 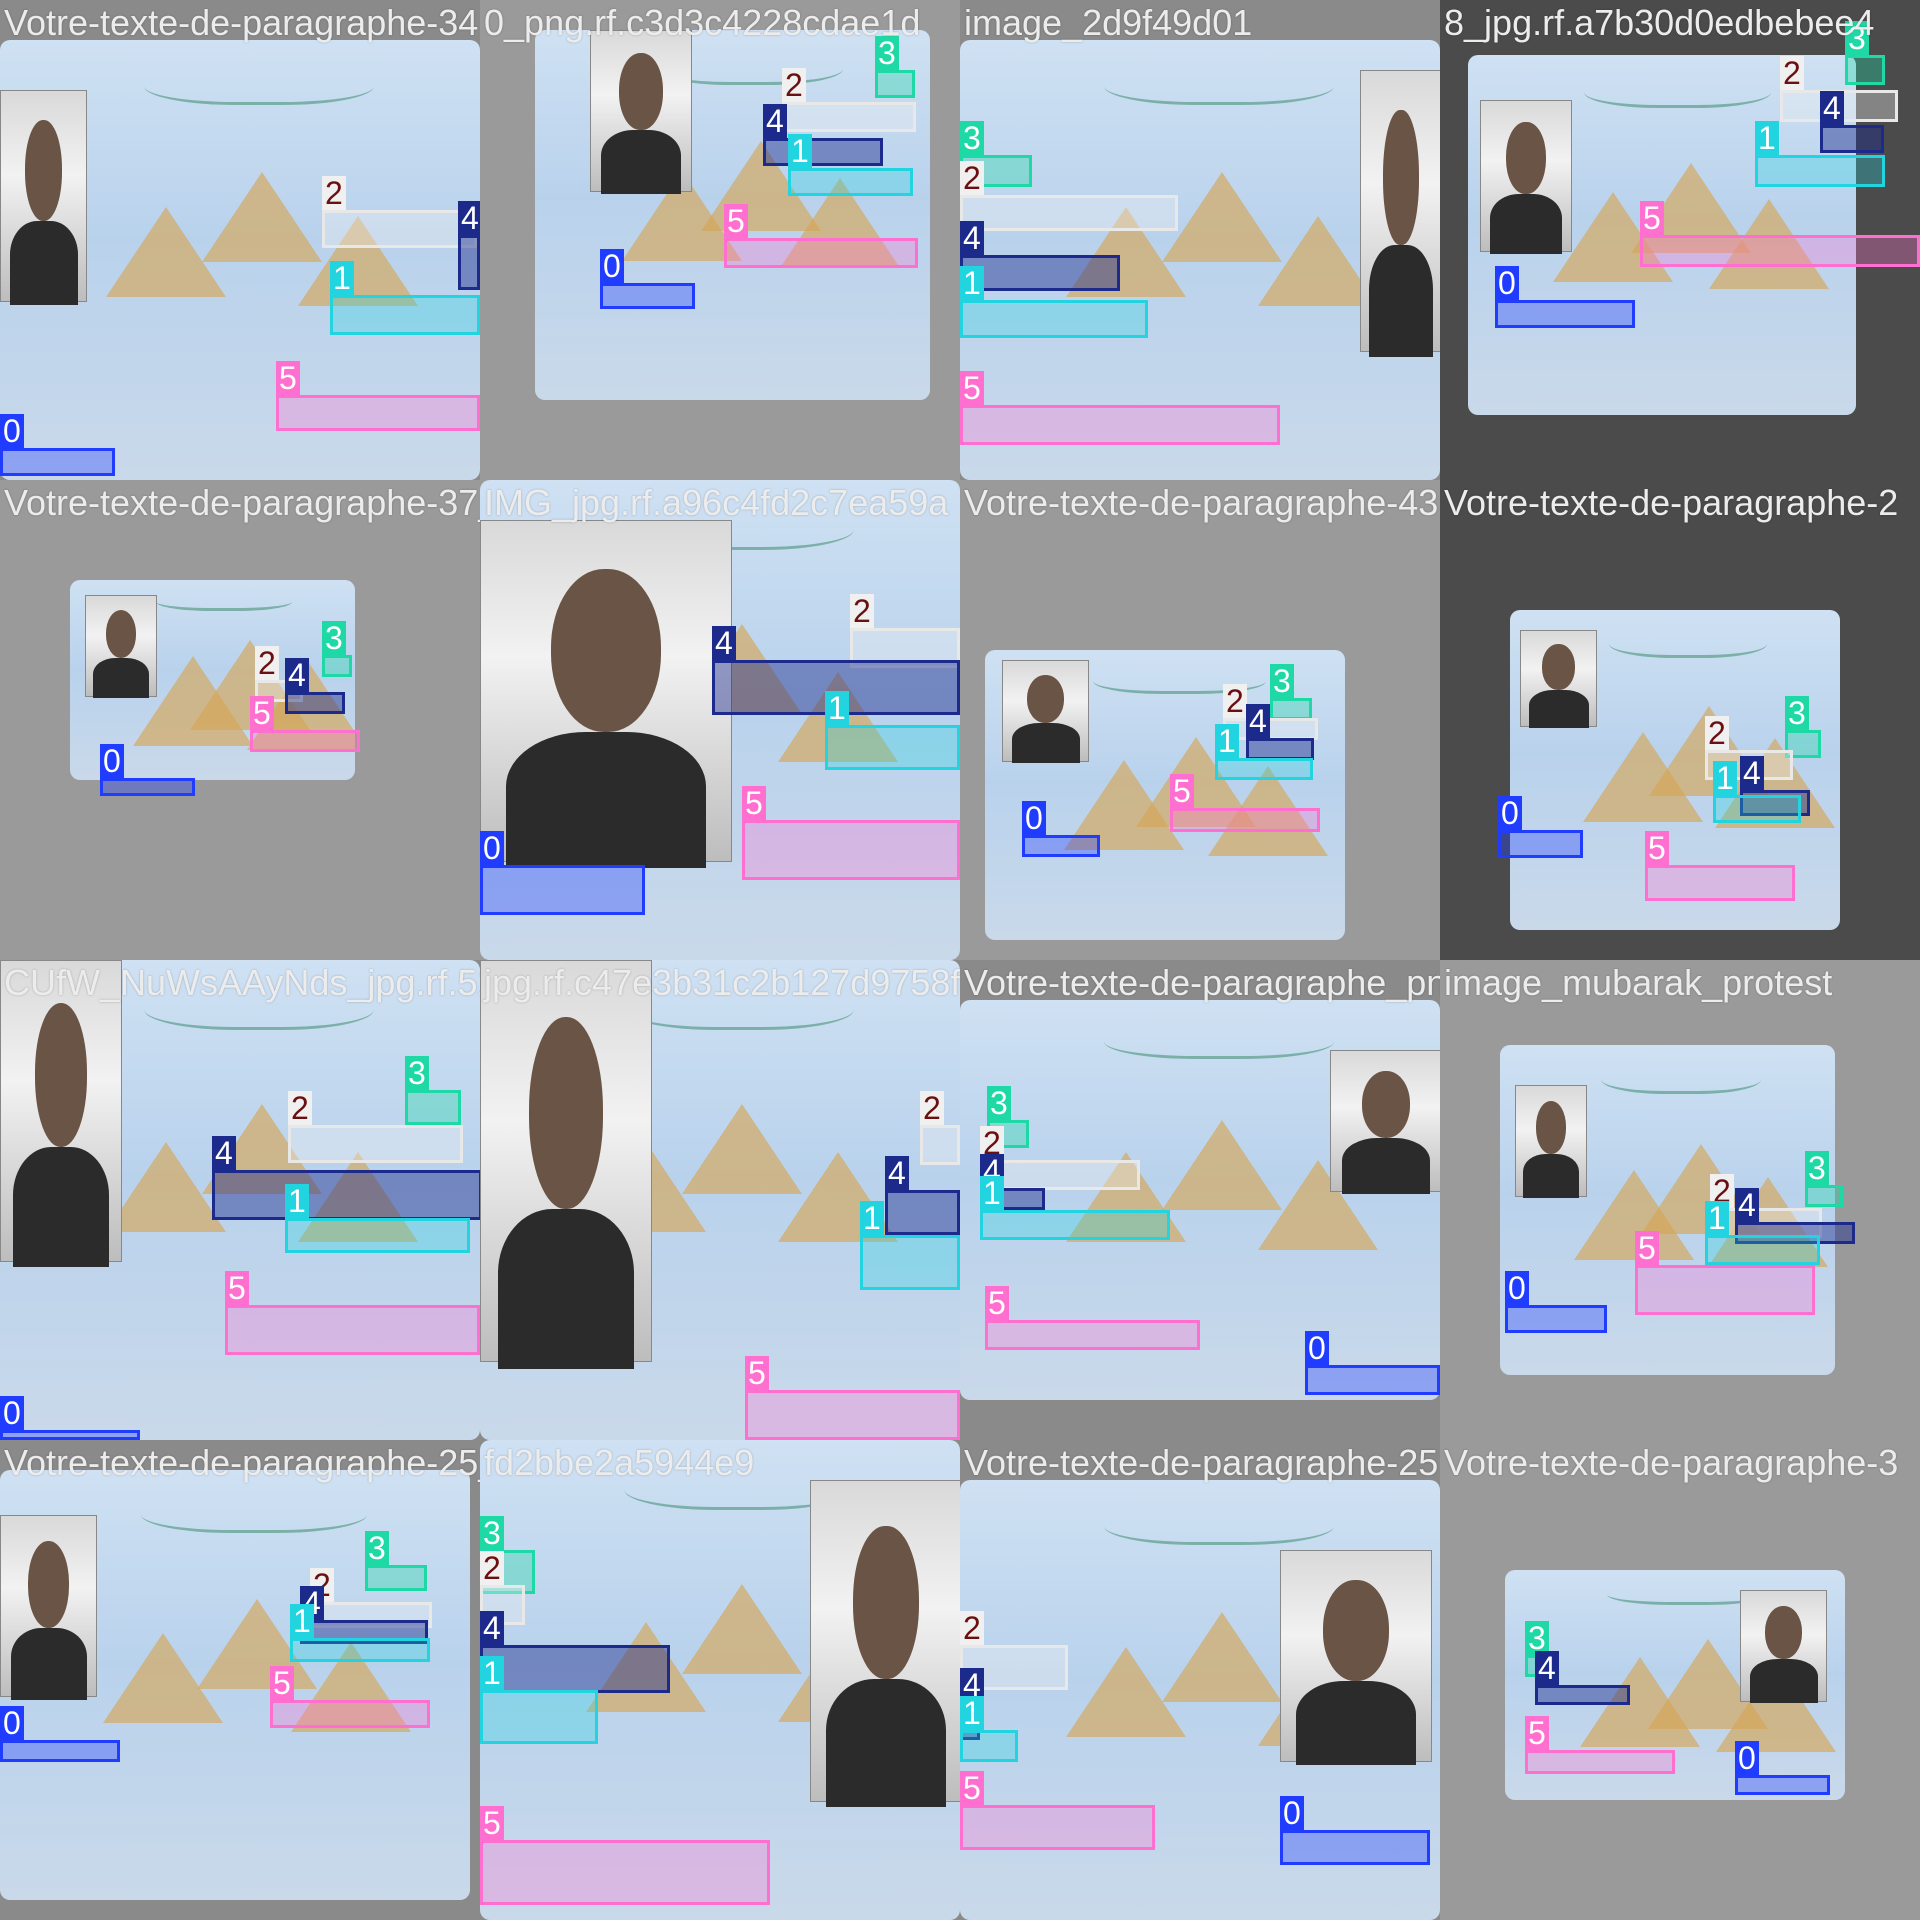 What do you see at coordinates (1200, 240) in the screenshot?
I see `image-tile: 3 2 4 1 5 image_2d9f49d01` at bounding box center [1200, 240].